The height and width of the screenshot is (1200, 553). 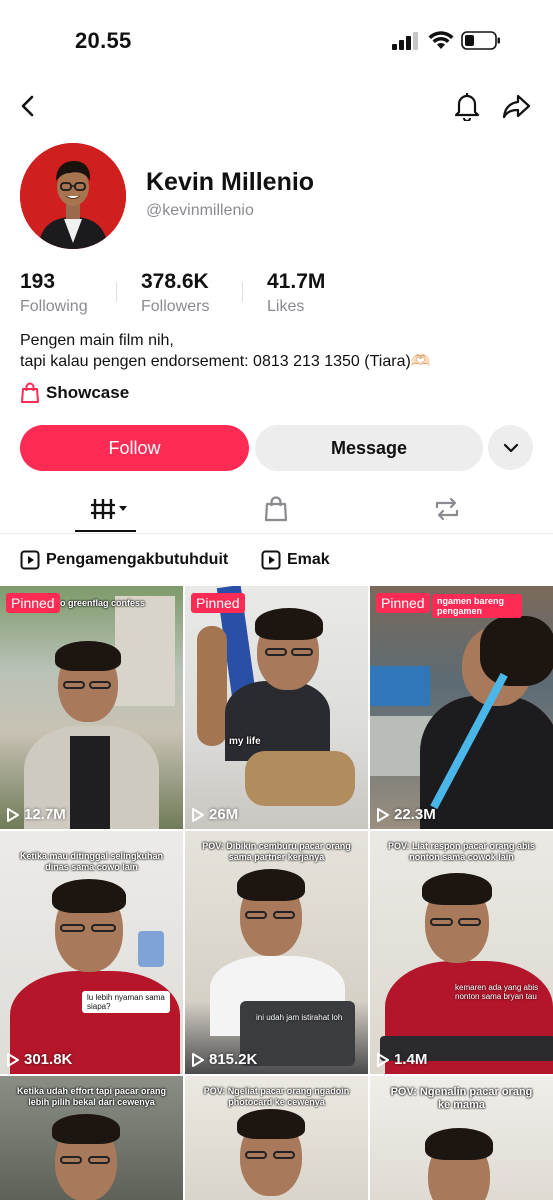 I want to click on building-wall, so click(x=145, y=651).